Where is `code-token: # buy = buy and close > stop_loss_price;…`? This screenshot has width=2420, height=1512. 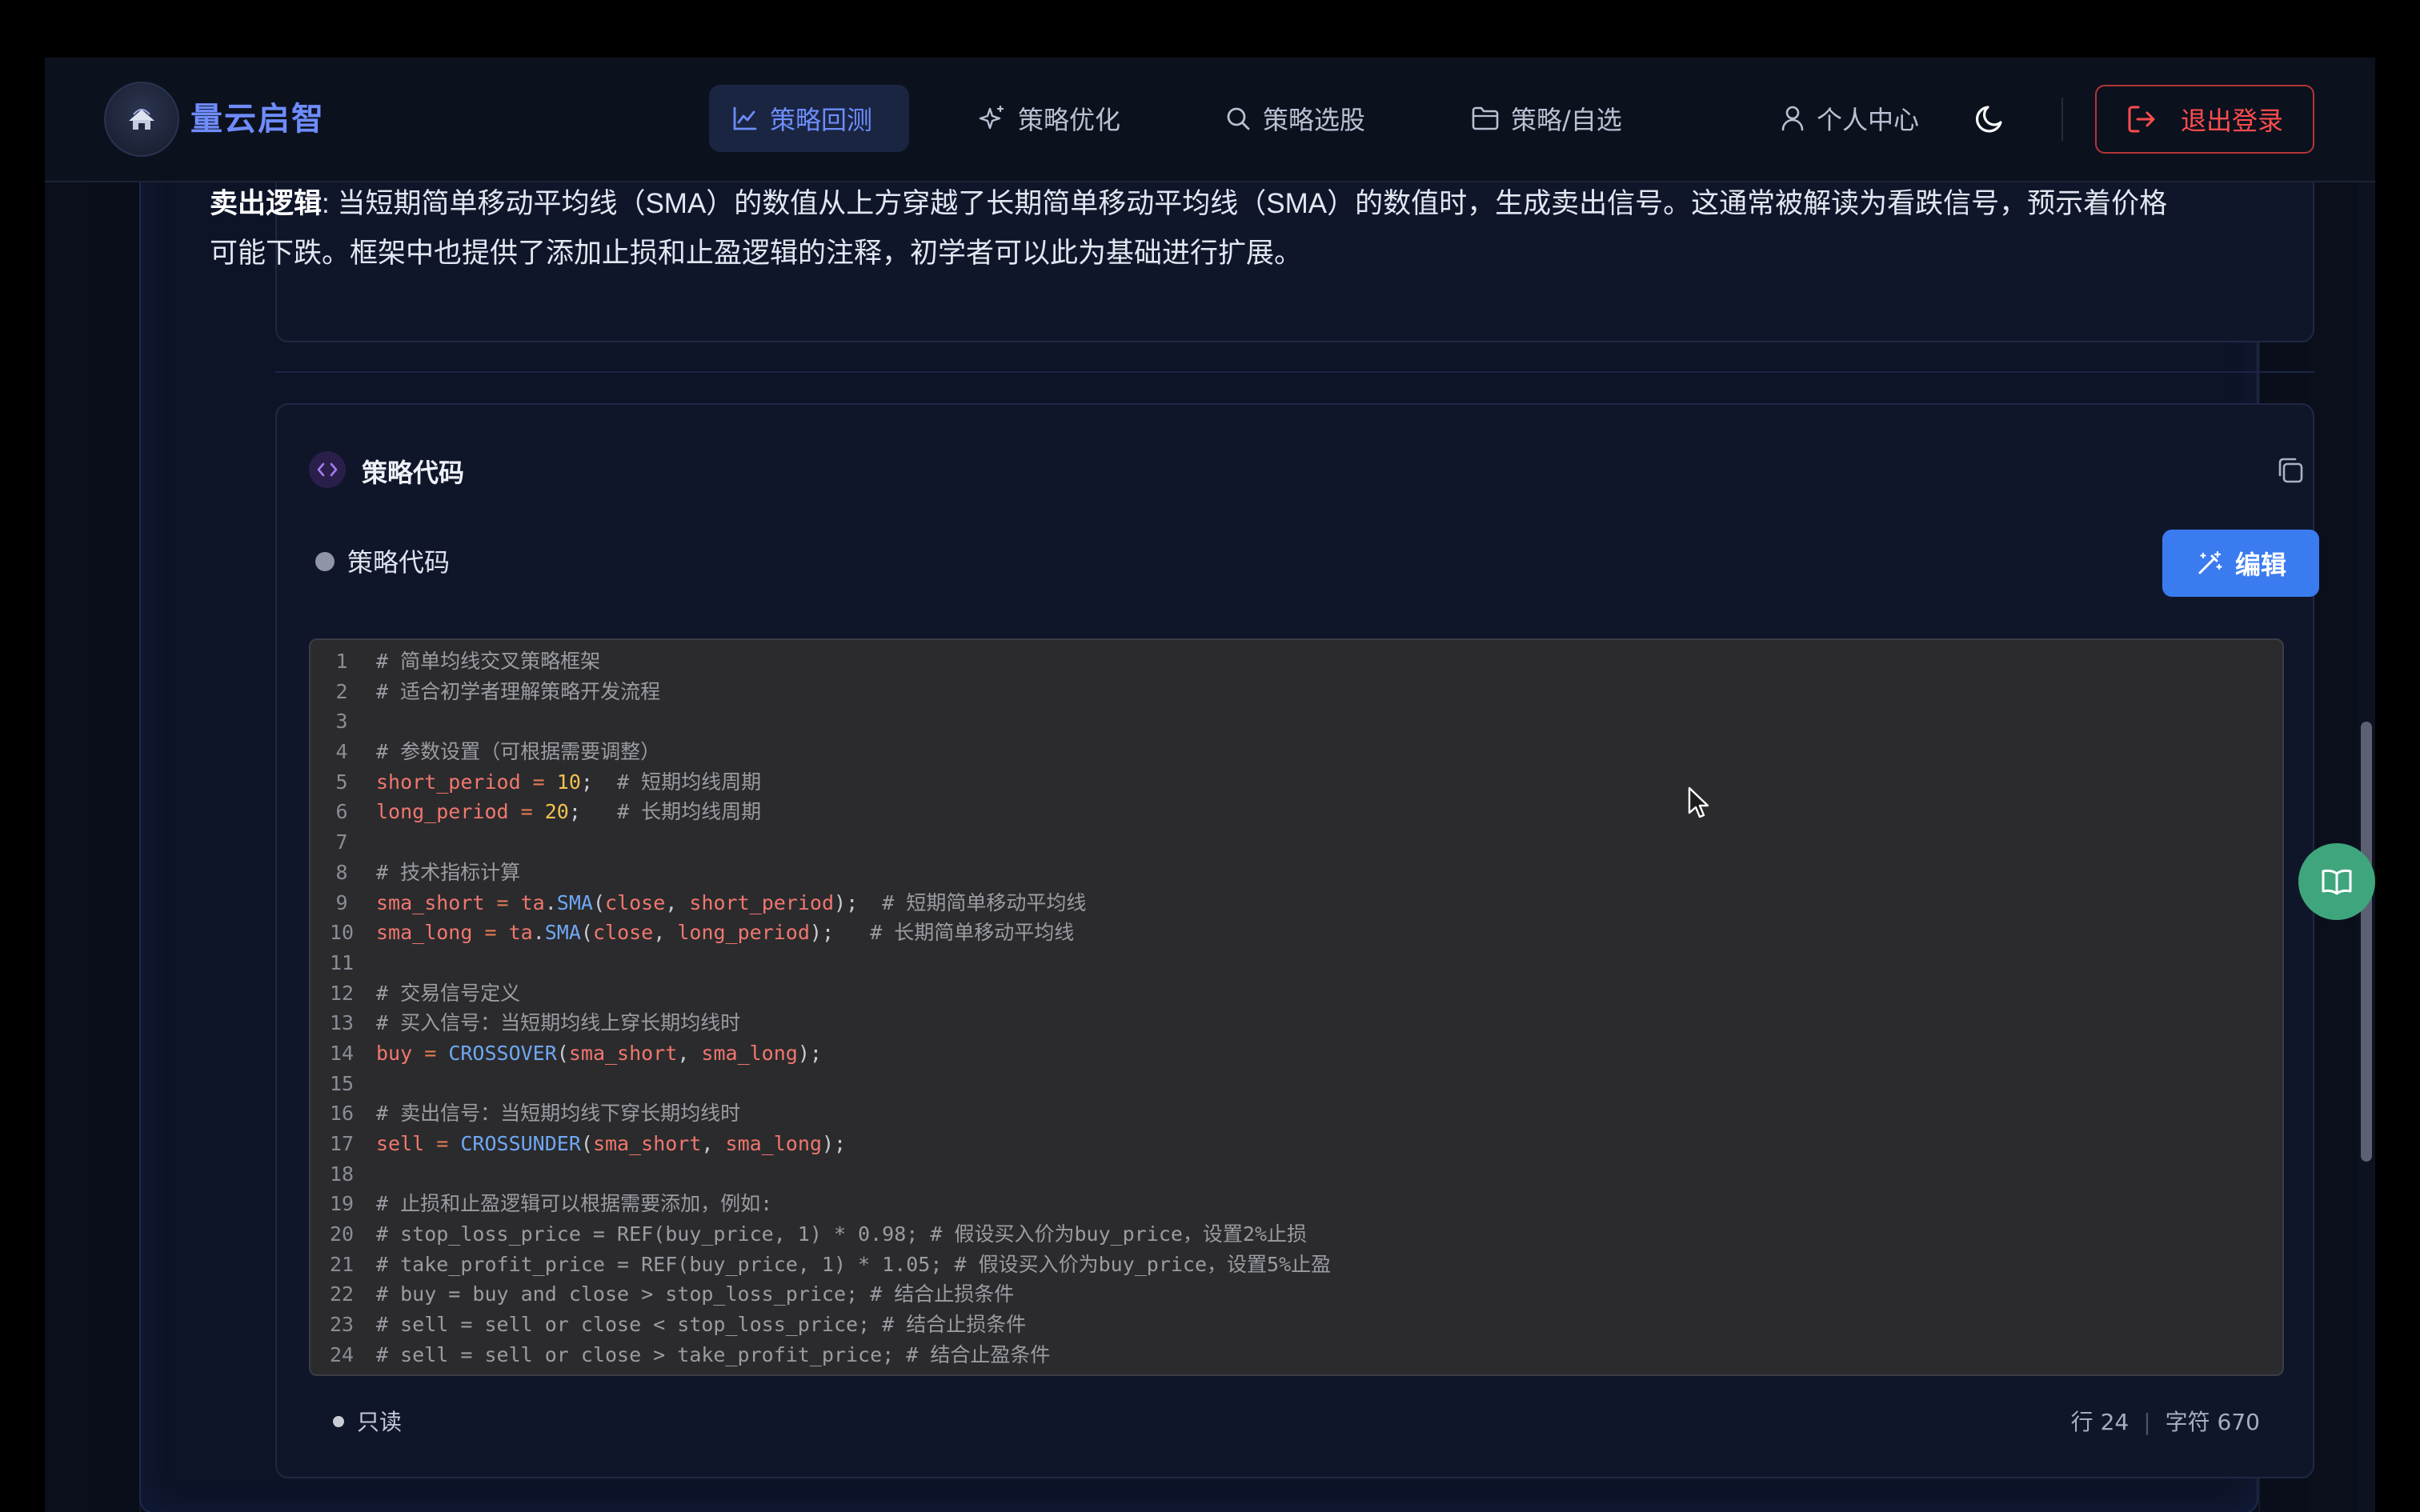
code-token: # buy = buy and close > stop_loss_price;… is located at coordinates (695, 1294).